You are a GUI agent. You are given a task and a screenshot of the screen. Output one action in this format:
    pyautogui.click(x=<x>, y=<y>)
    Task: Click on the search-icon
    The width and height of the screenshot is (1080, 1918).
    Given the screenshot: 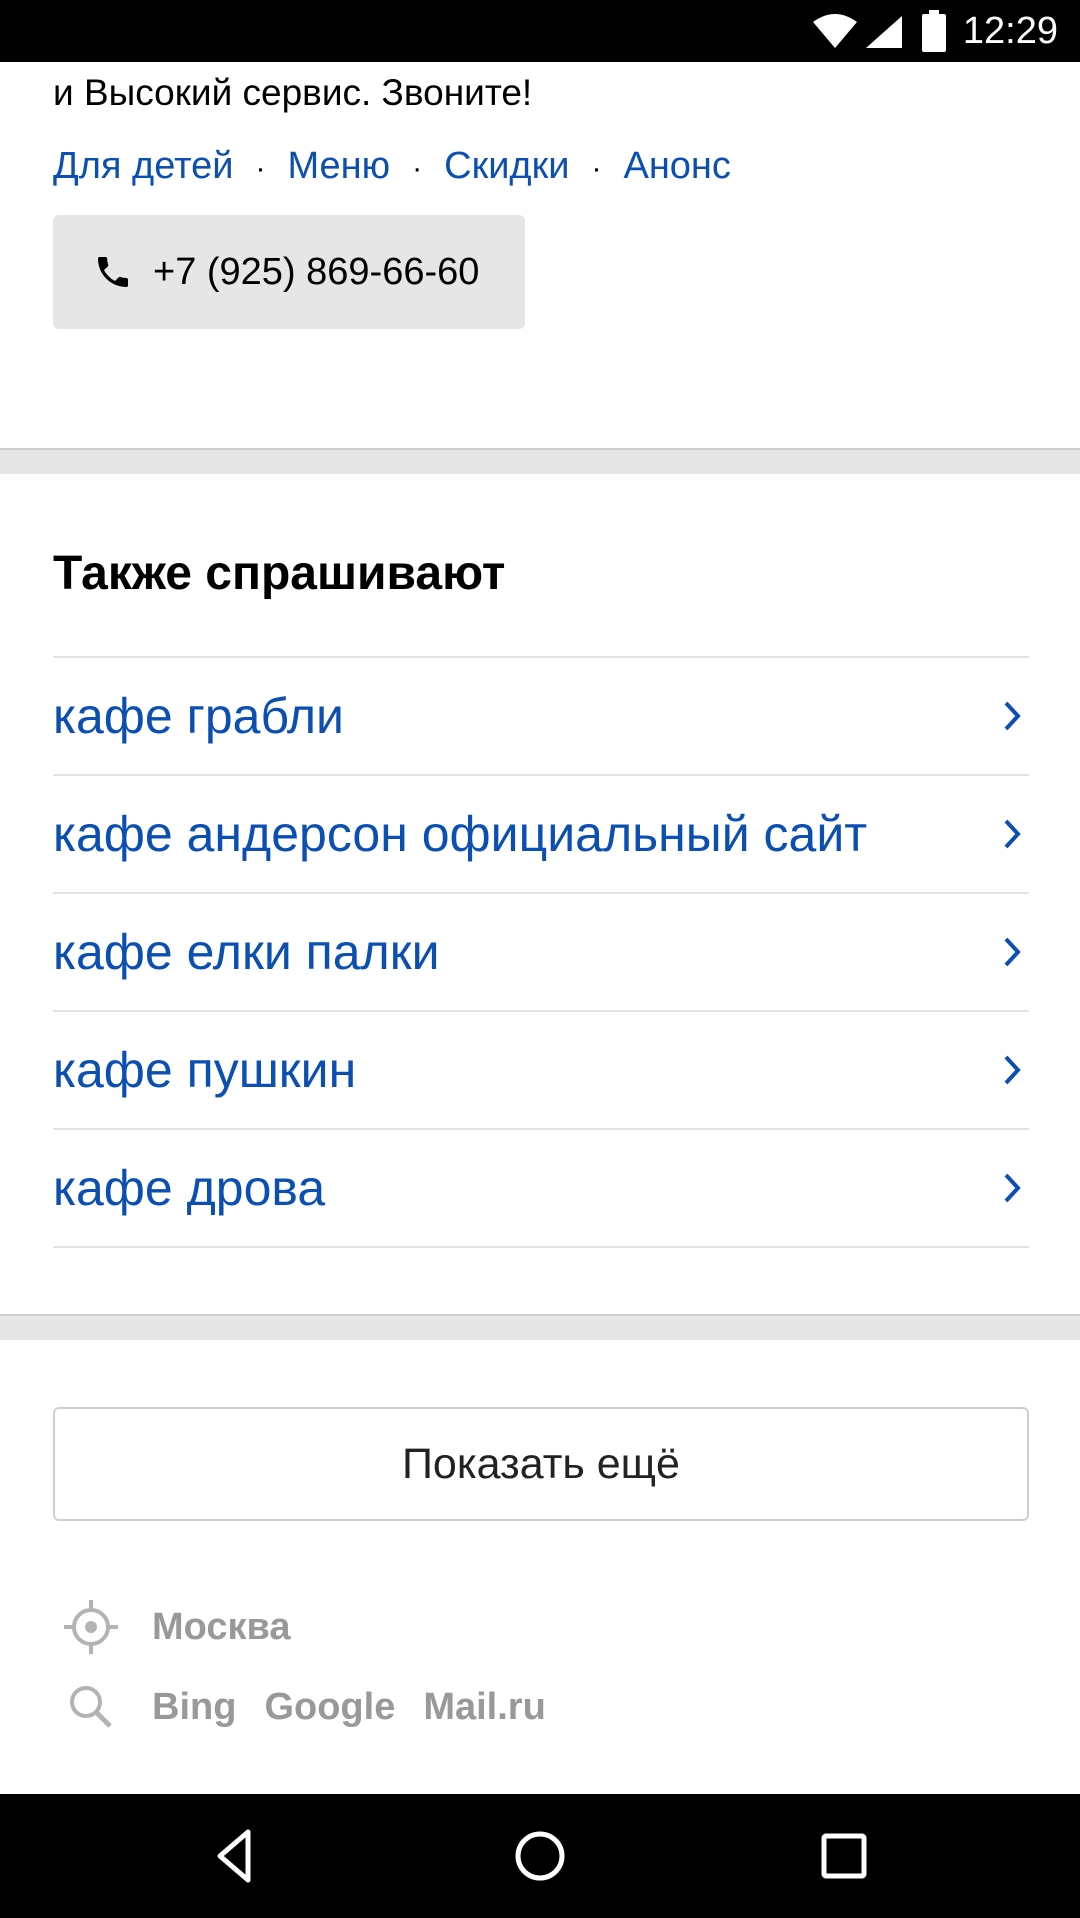 What is the action you would take?
    pyautogui.click(x=91, y=1707)
    